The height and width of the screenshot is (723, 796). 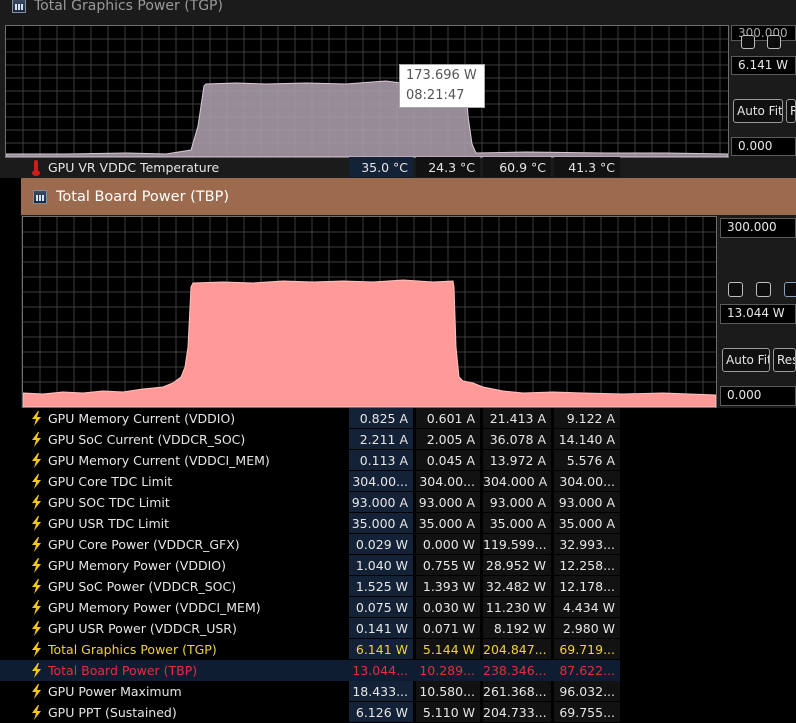 I want to click on sensor-label: GPU Power Maximum, so click(x=115, y=691).